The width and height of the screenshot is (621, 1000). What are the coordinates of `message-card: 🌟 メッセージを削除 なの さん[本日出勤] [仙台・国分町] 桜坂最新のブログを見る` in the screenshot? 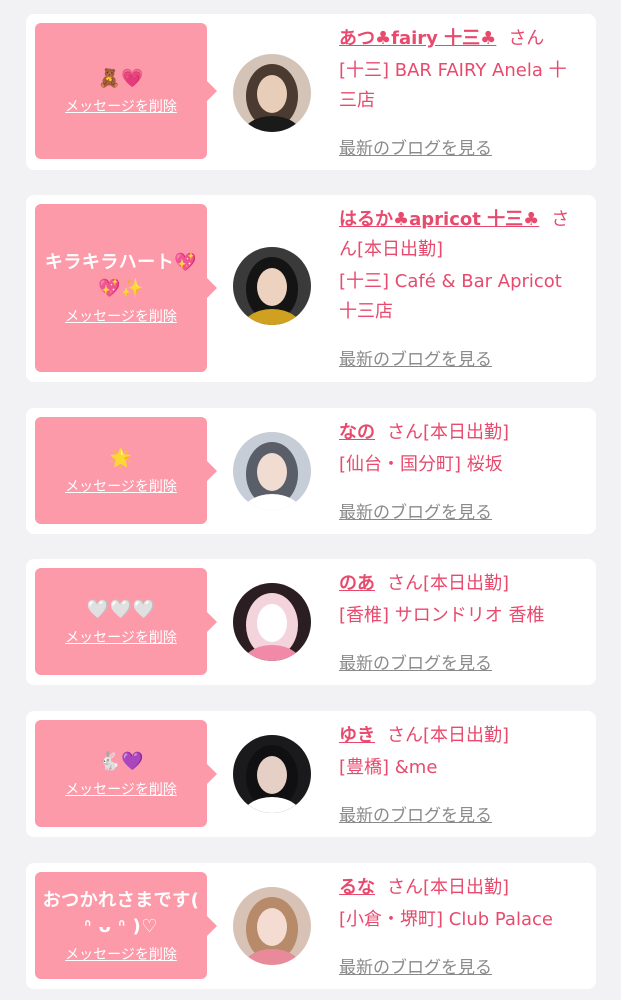 It's located at (311, 471).